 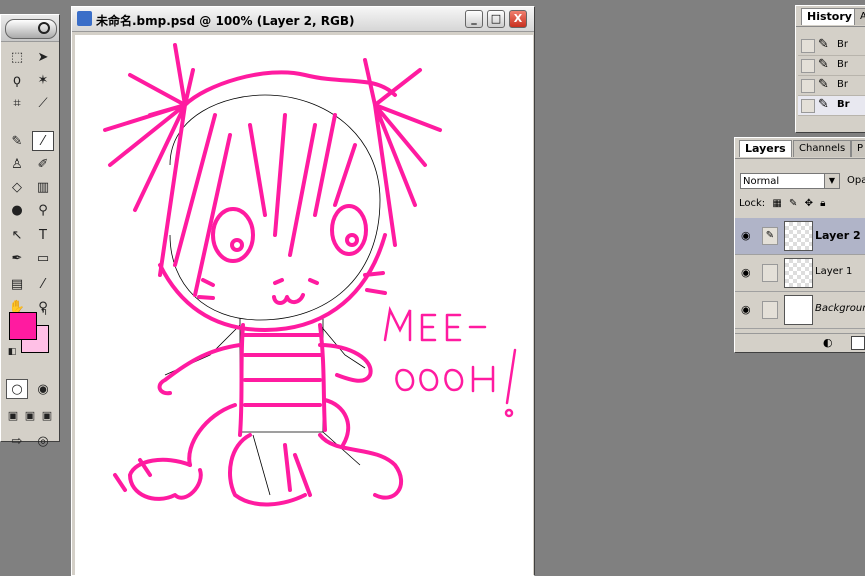 What do you see at coordinates (834, 271) in the screenshot?
I see `layer-name: Layer 1` at bounding box center [834, 271].